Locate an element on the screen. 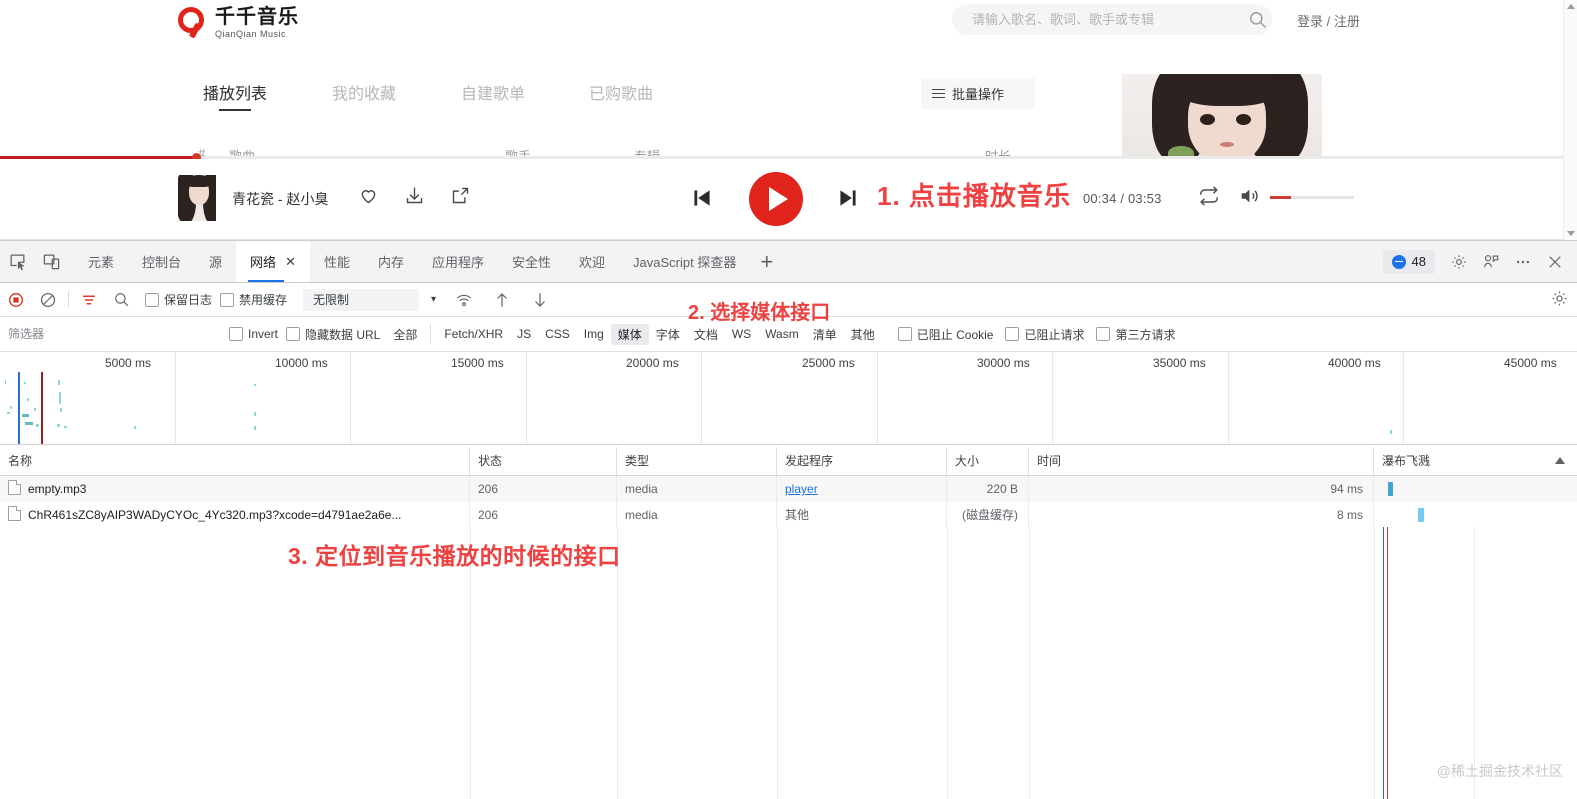 The height and width of the screenshot is (799, 1577). add-panel-button: + is located at coordinates (766, 262).